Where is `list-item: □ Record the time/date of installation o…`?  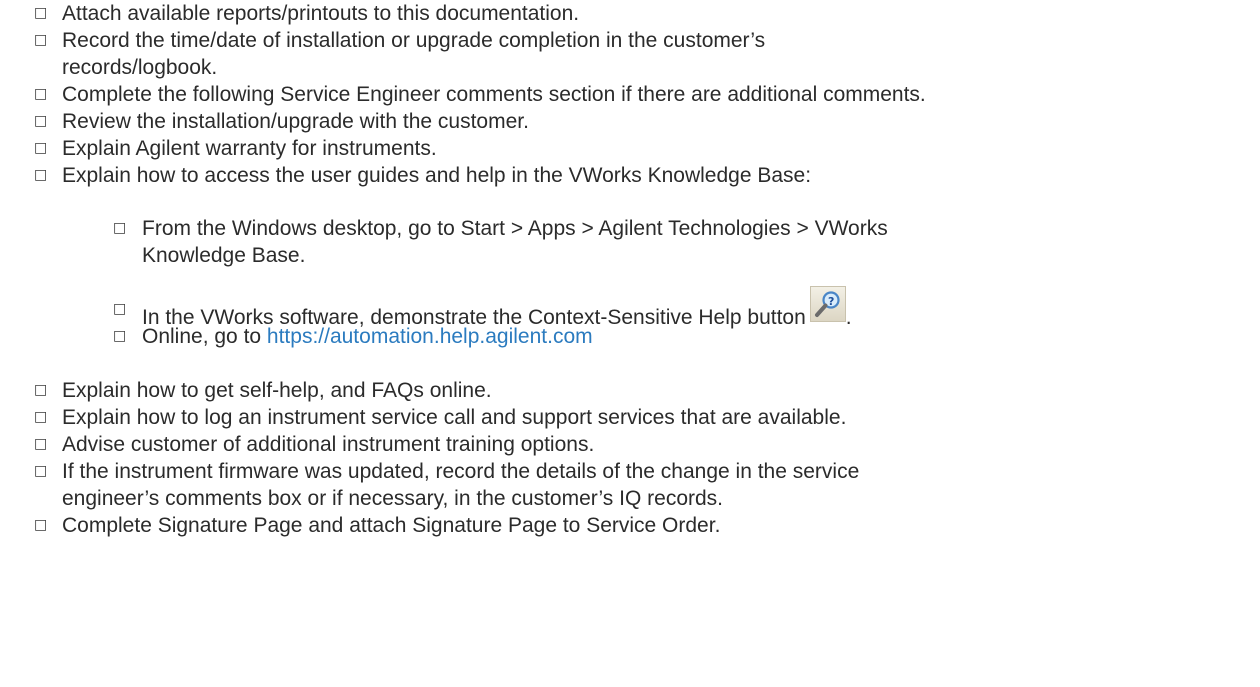 list-item: □ Record the time/date of installation o… is located at coordinates (399, 54).